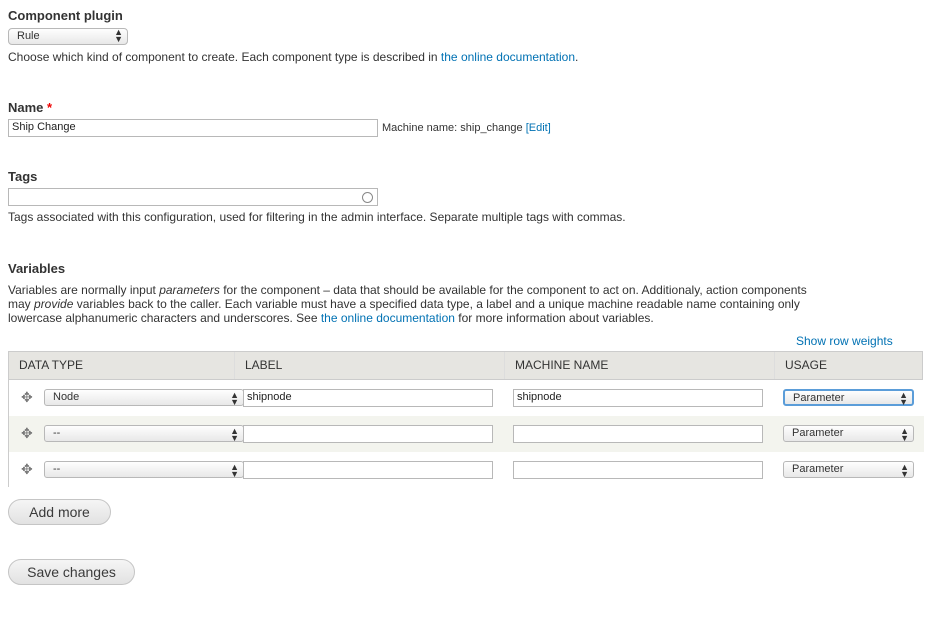 This screenshot has width=936, height=624. Describe the element at coordinates (269, 397) in the screenshot. I see `label-input-value: shipnode` at that location.